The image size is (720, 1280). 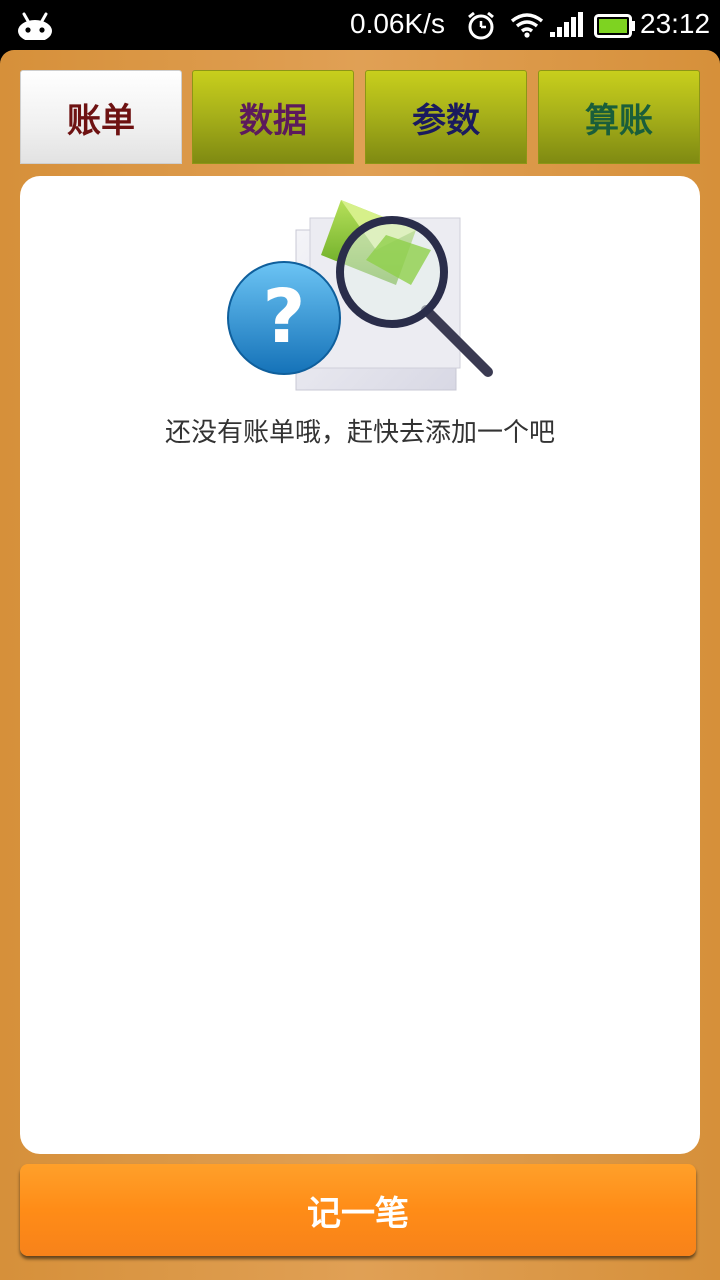 What do you see at coordinates (35, 26) in the screenshot?
I see `android-icon` at bounding box center [35, 26].